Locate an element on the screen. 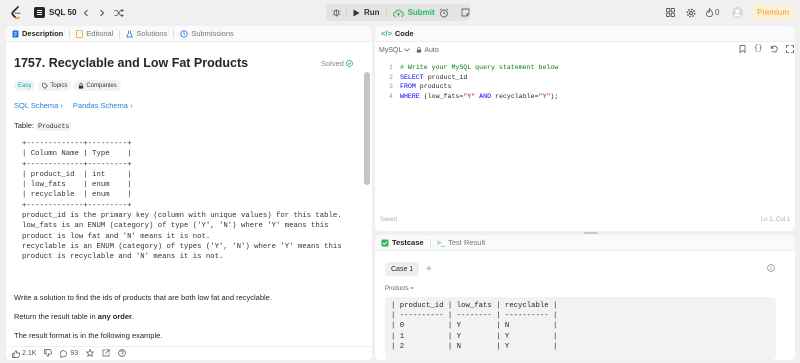 Image resolution: width=800 pixels, height=363 pixels. notes-icon is located at coordinates (465, 12).